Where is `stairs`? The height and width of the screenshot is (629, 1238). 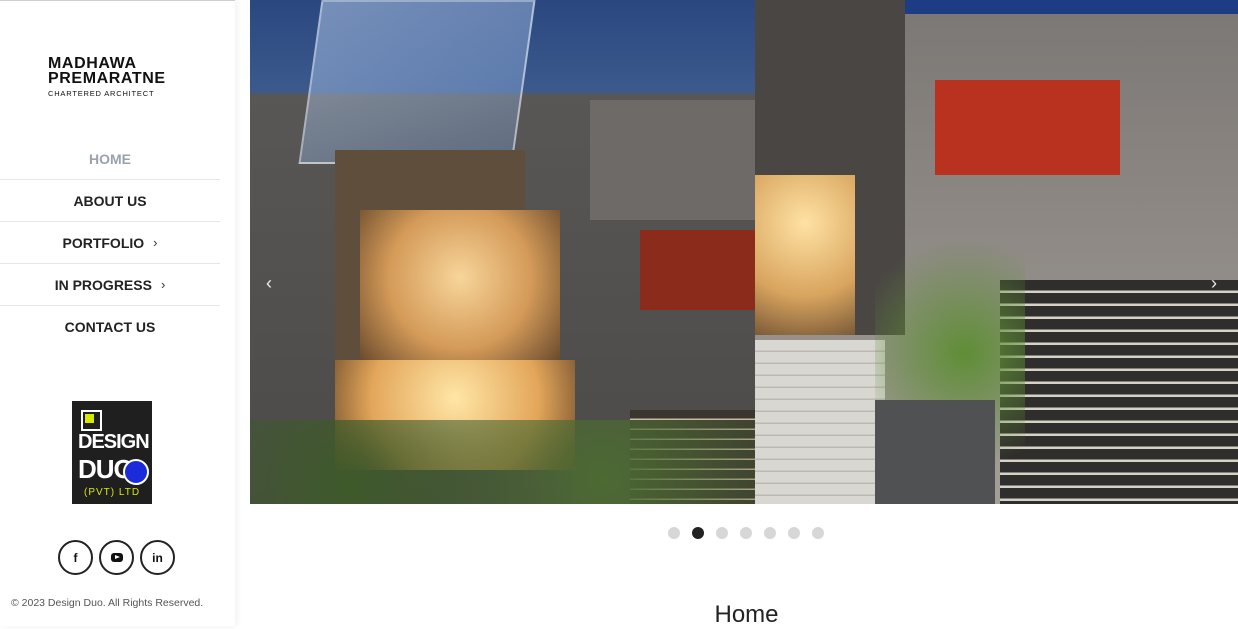
stairs is located at coordinates (1119, 392).